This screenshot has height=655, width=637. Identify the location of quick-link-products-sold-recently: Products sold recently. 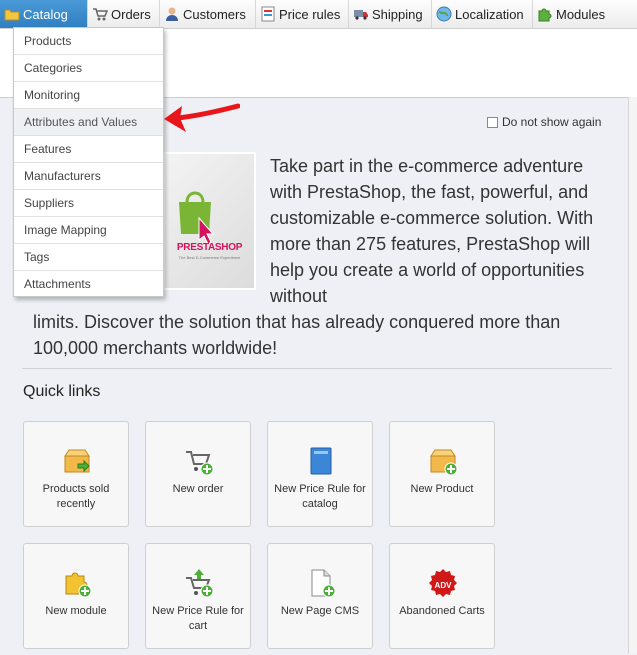
(76, 474).